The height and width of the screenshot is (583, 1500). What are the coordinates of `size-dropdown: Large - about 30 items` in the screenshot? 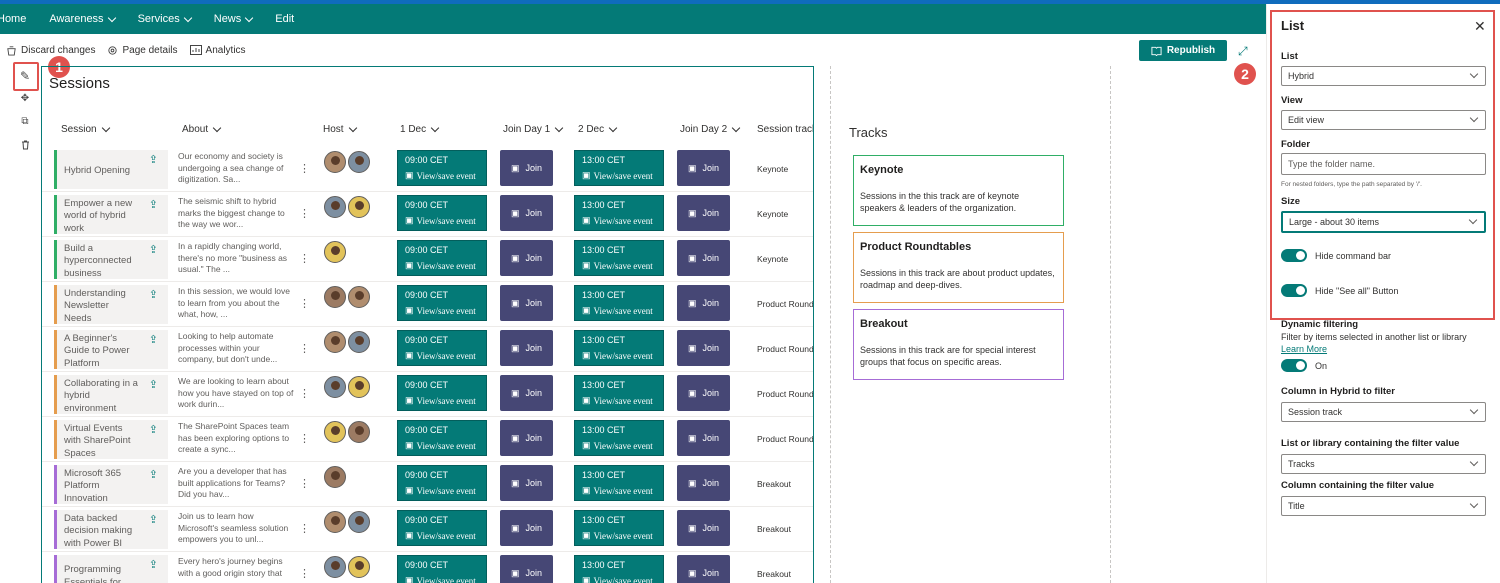 It's located at (1383, 222).